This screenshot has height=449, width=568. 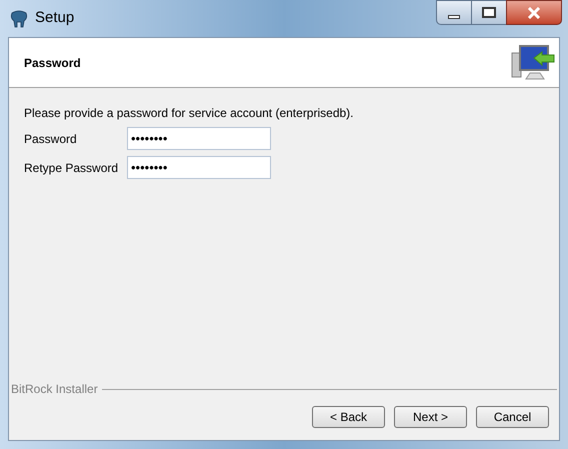 I want to click on minimize-button, so click(x=454, y=12).